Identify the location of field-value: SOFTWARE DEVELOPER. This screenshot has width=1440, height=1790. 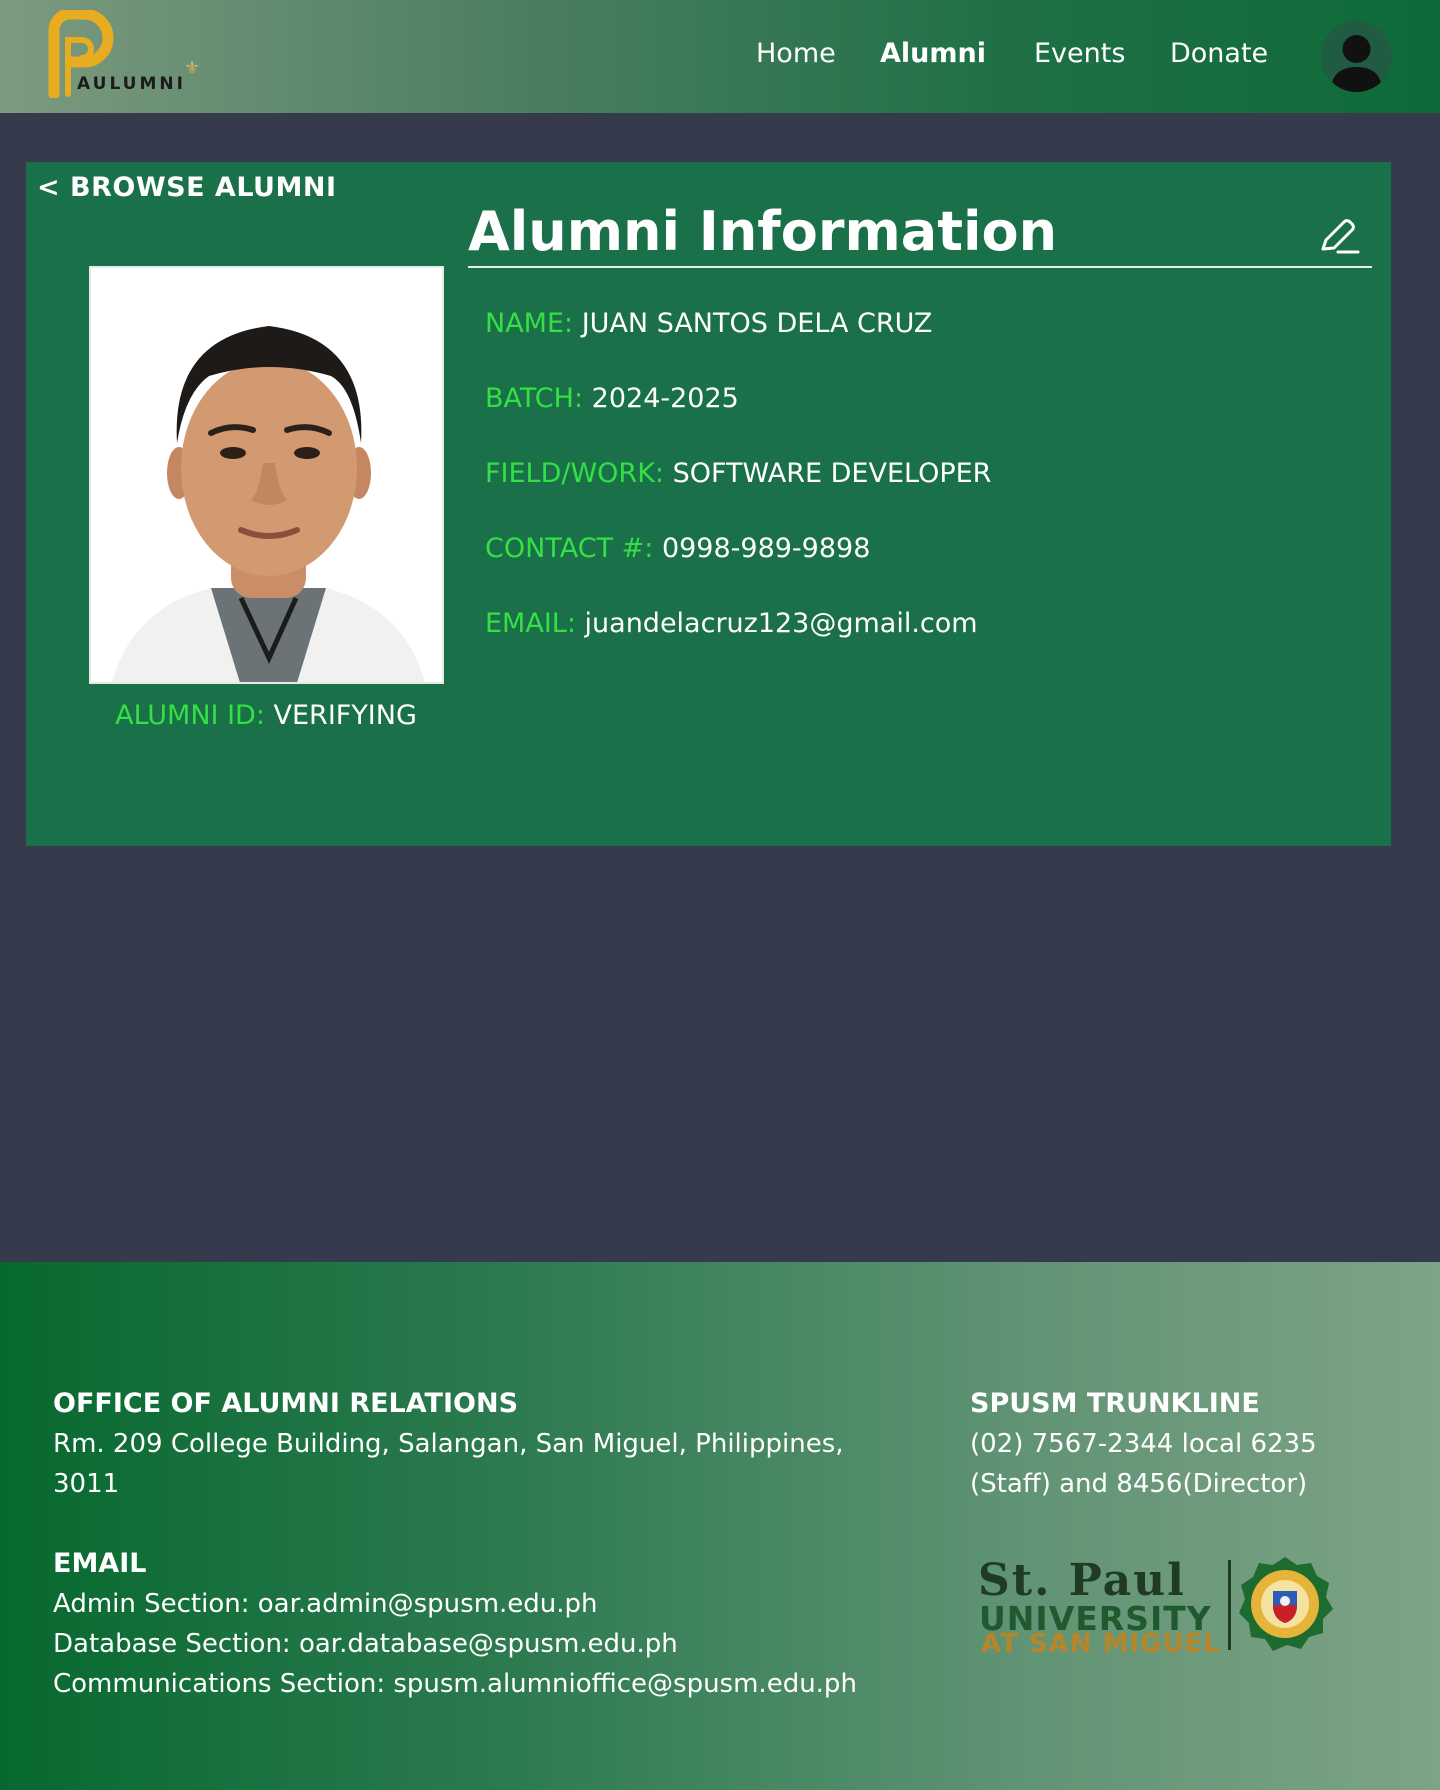
(832, 473).